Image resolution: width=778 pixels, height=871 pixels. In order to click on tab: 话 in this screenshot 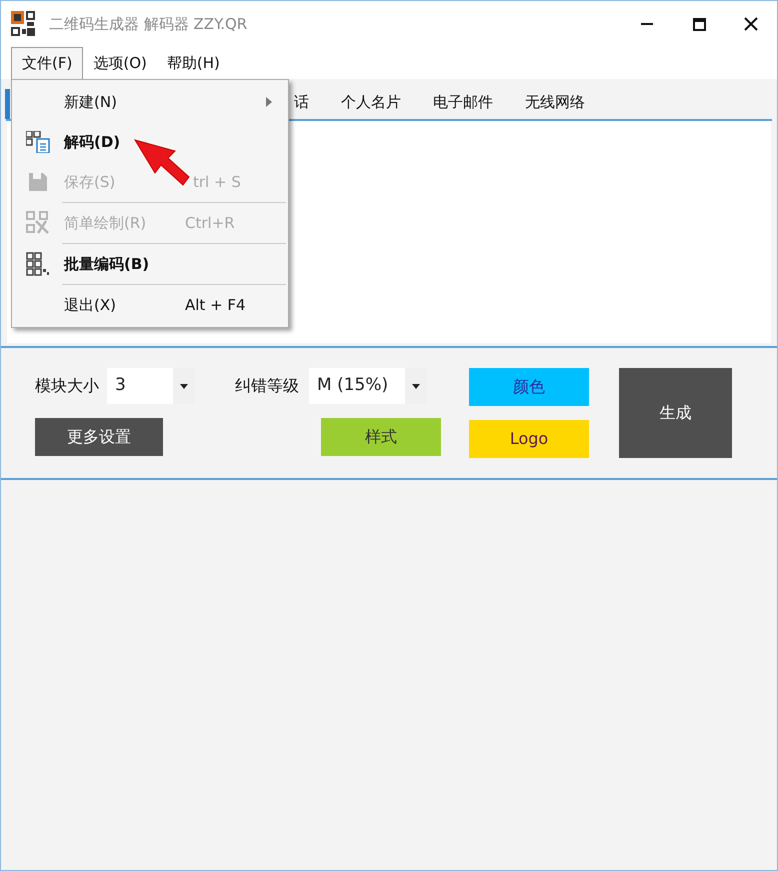, I will do `click(301, 101)`.